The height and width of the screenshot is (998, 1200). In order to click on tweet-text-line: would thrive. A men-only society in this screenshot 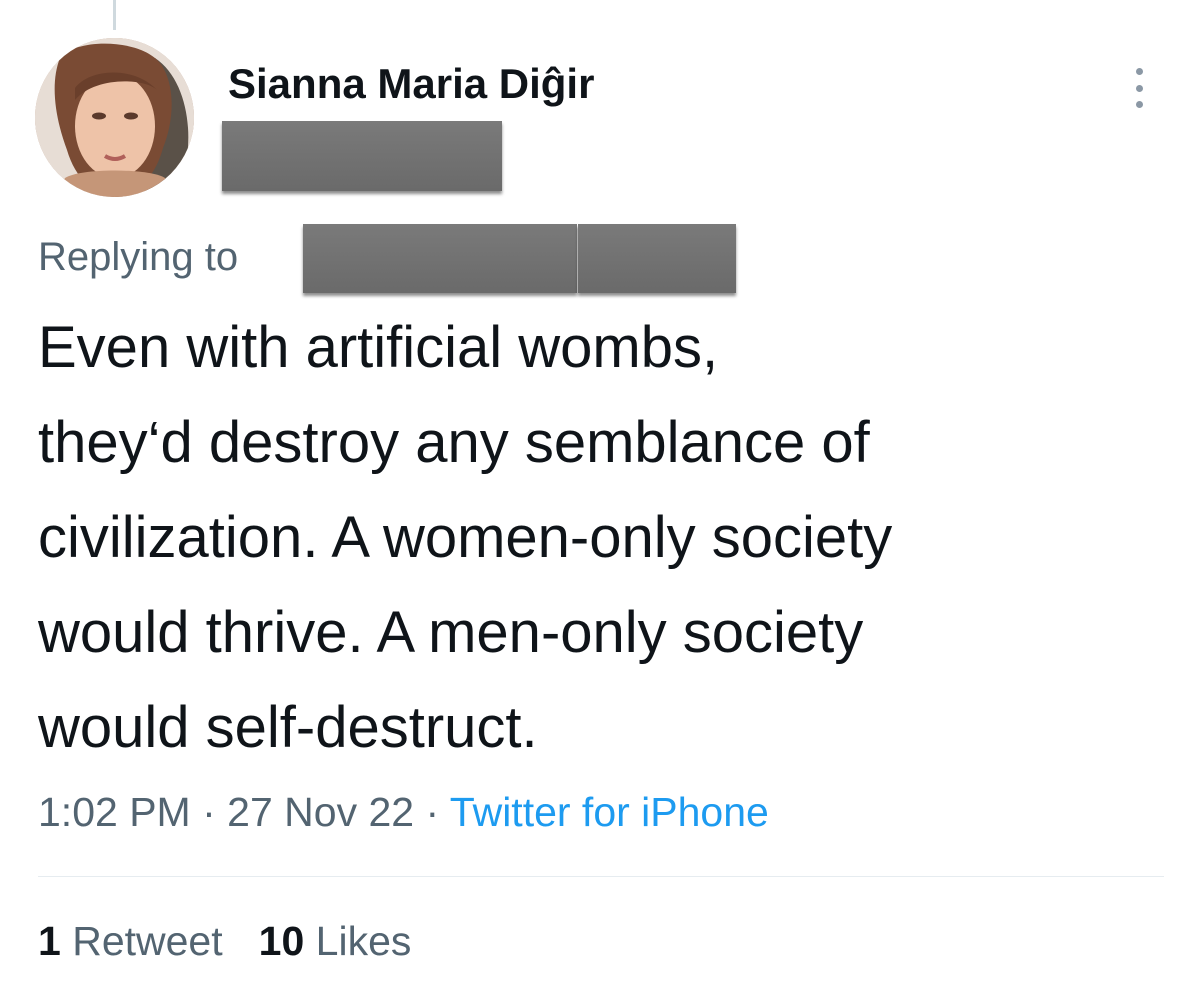, I will do `click(451, 632)`.